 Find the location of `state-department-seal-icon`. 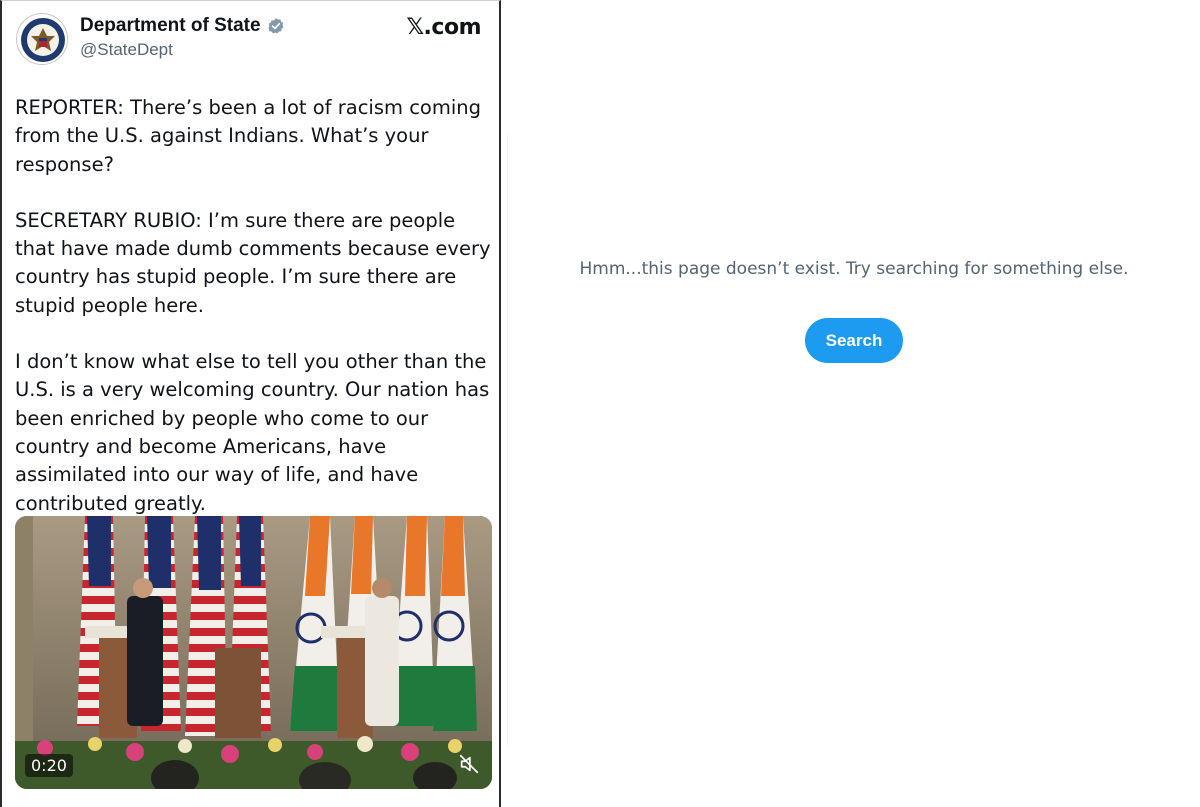

state-department-seal-icon is located at coordinates (42, 39).